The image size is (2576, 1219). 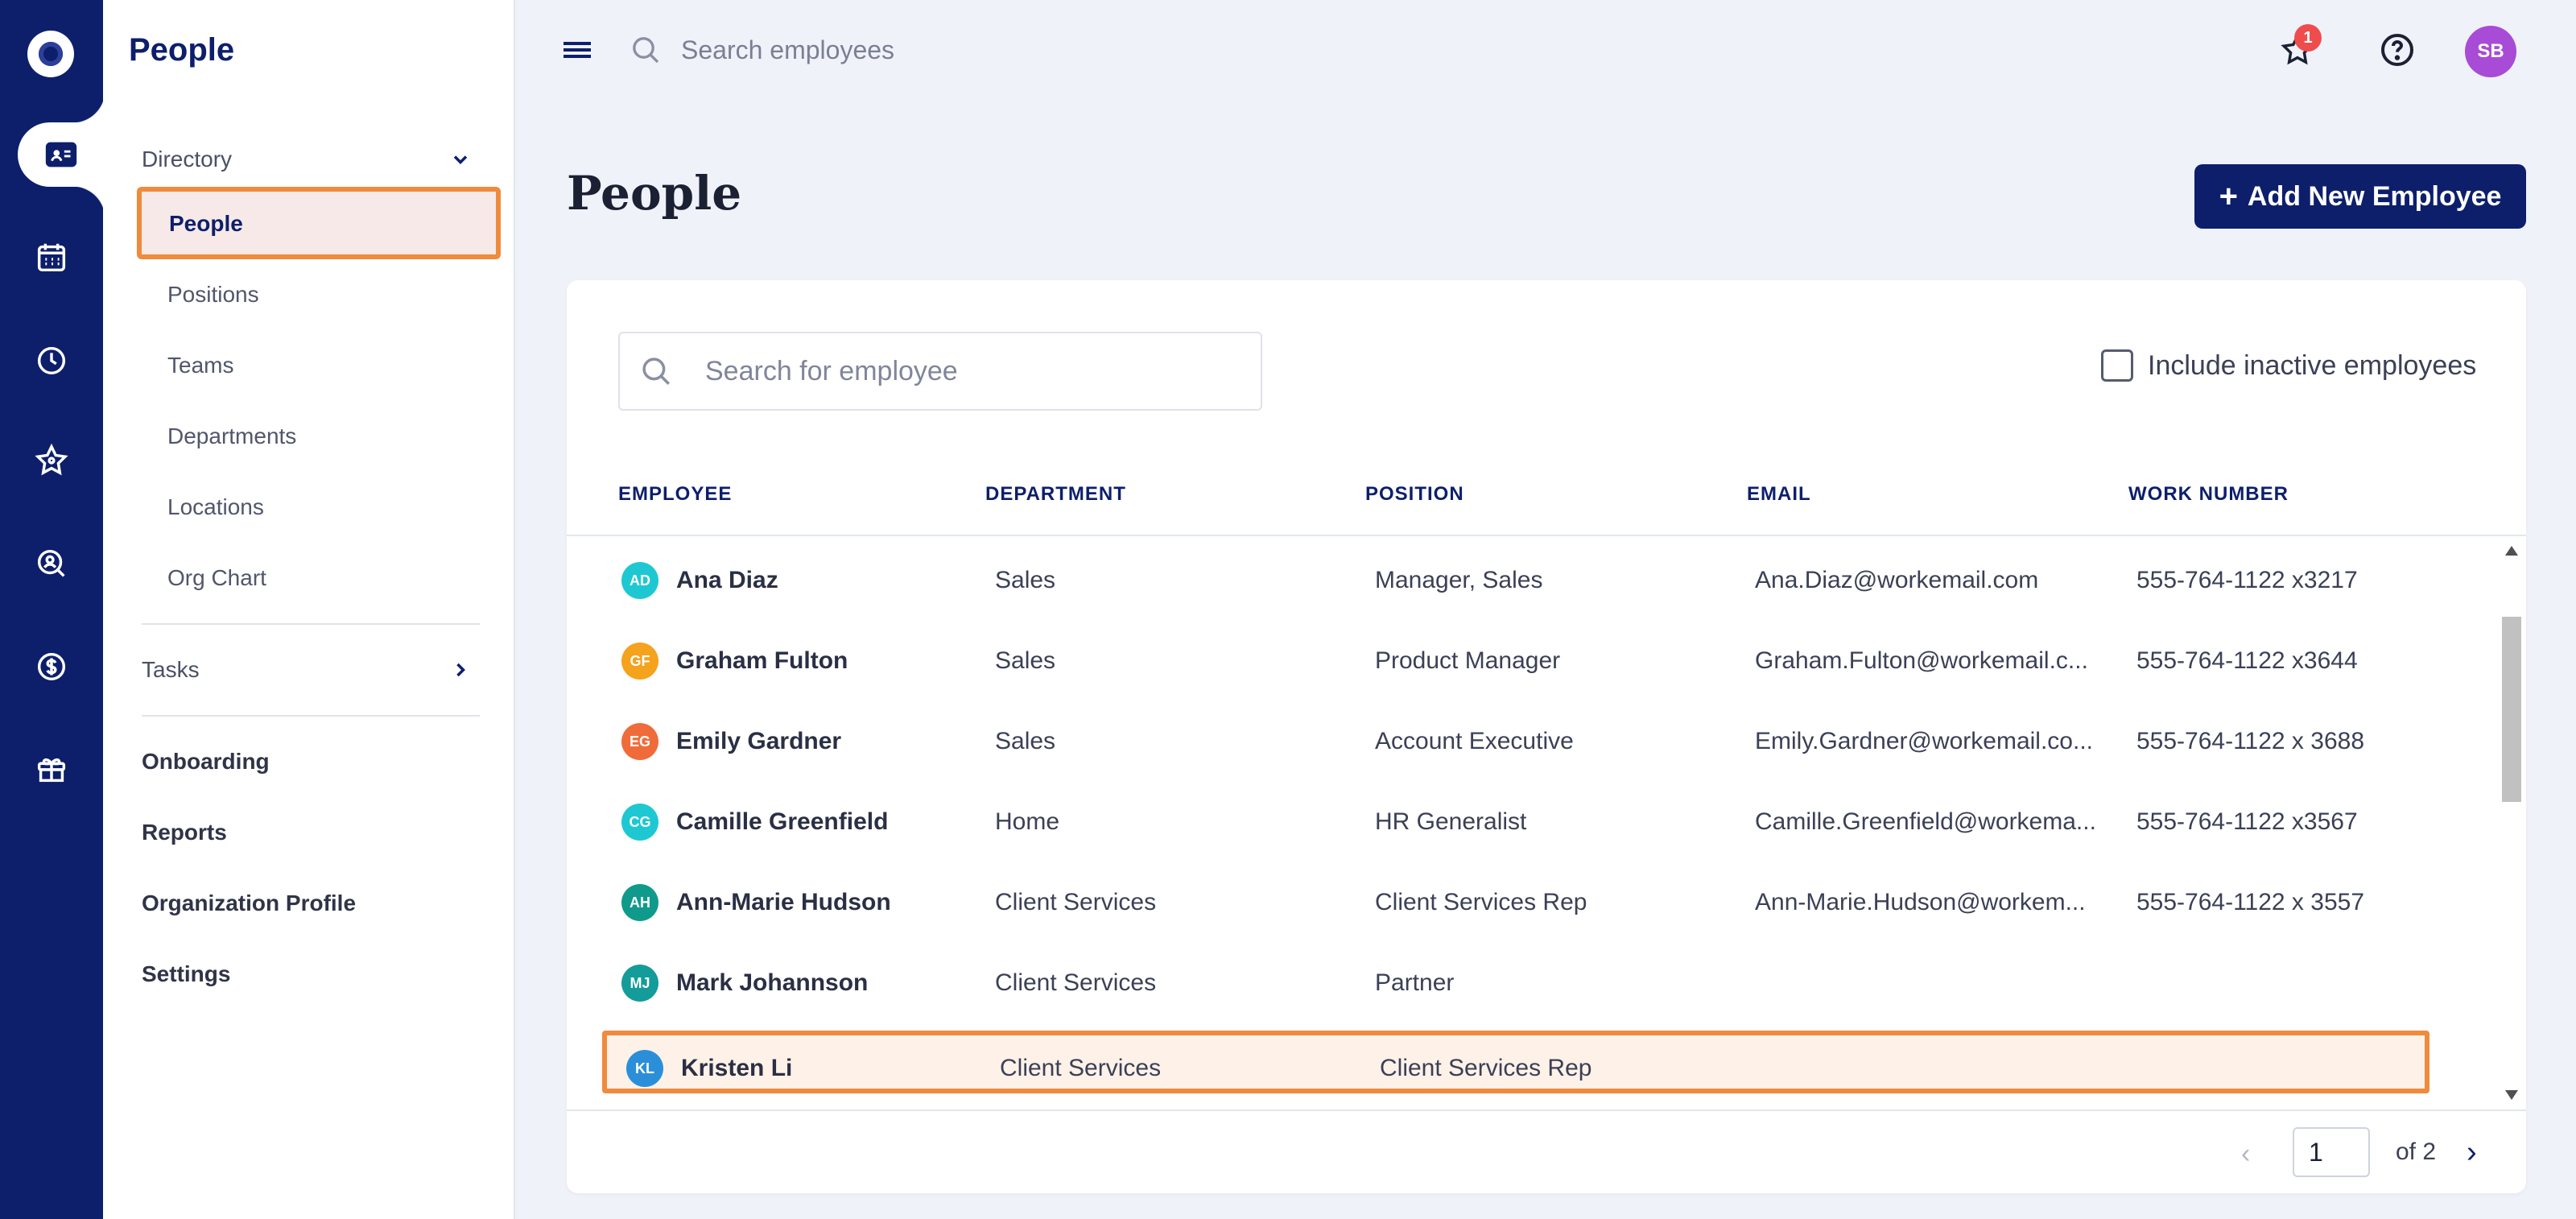 I want to click on gift-icon, so click(x=51, y=768).